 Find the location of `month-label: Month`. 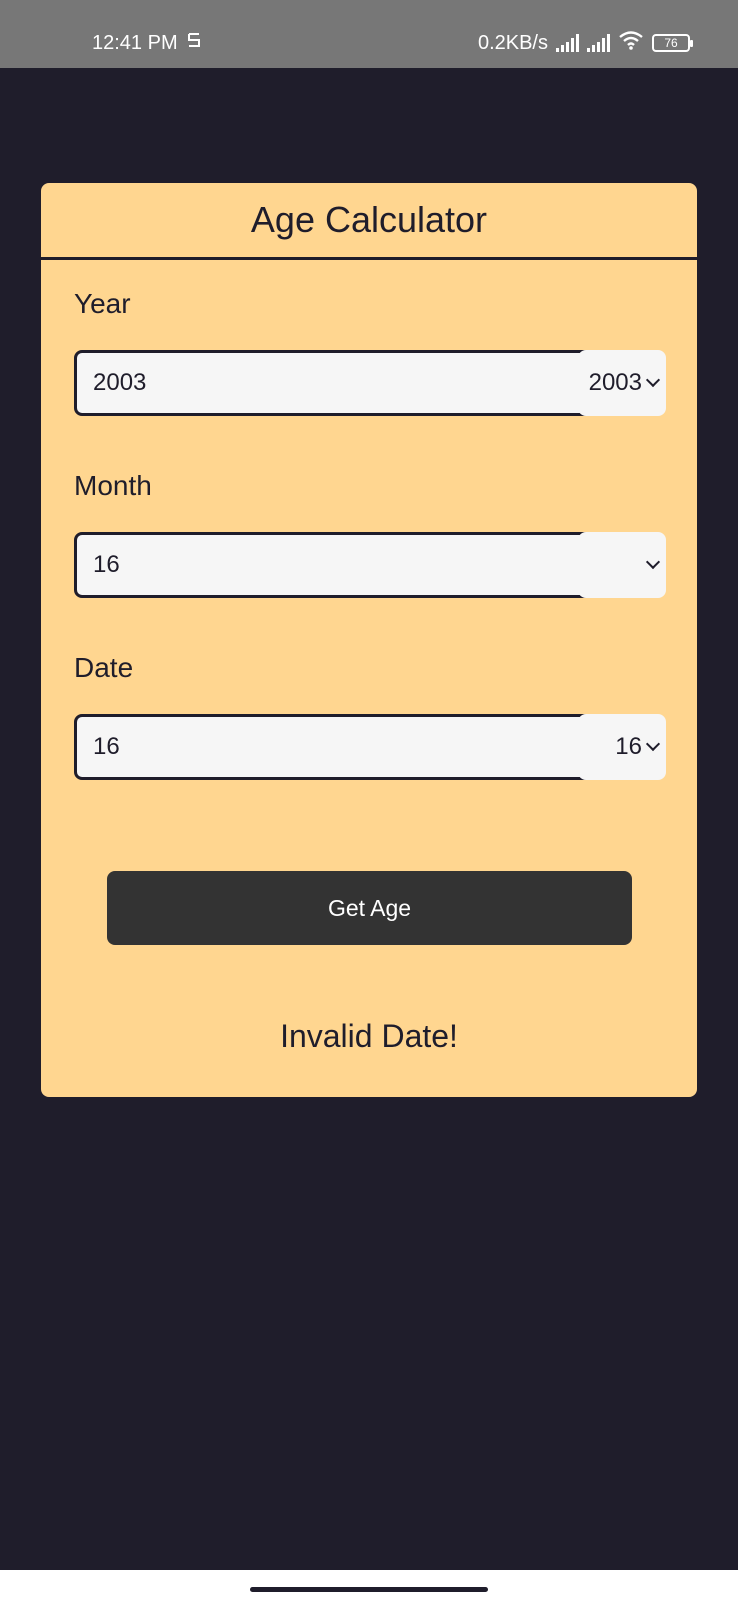

month-label: Month is located at coordinates (113, 485).